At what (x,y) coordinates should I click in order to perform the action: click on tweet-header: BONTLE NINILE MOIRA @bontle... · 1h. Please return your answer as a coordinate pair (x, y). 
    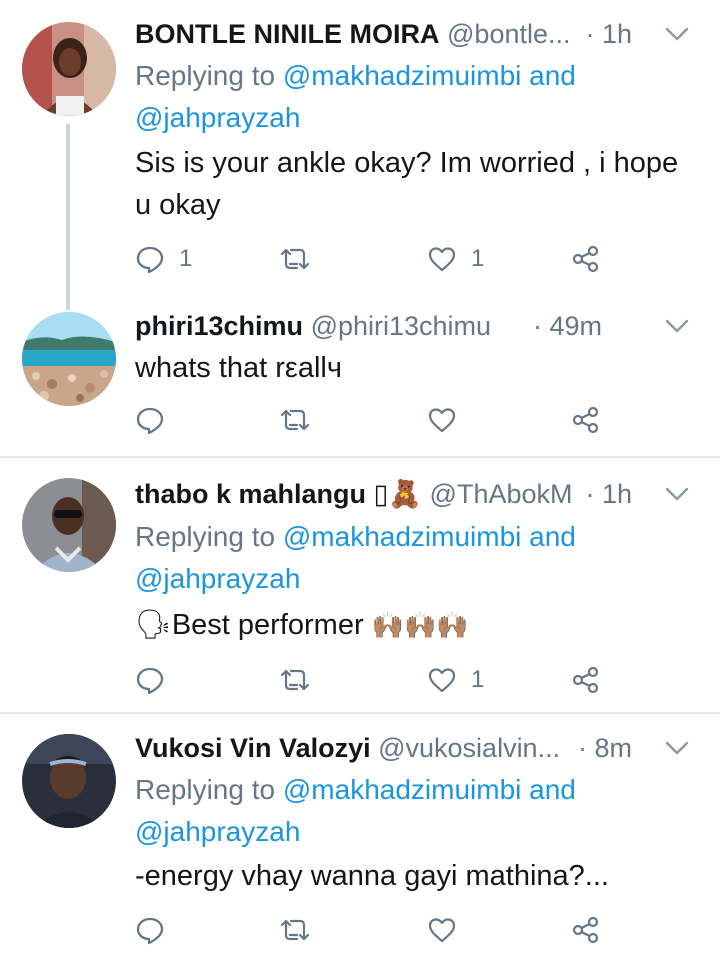
    Looking at the image, I should click on (412, 34).